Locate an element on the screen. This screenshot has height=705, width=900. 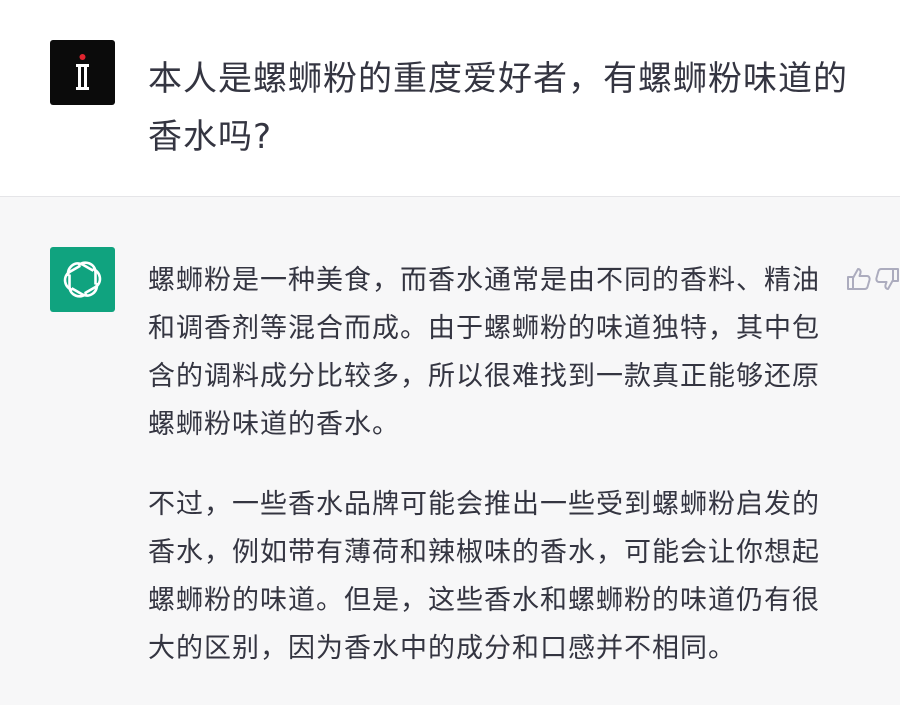
openai-logo-icon is located at coordinates (82, 279).